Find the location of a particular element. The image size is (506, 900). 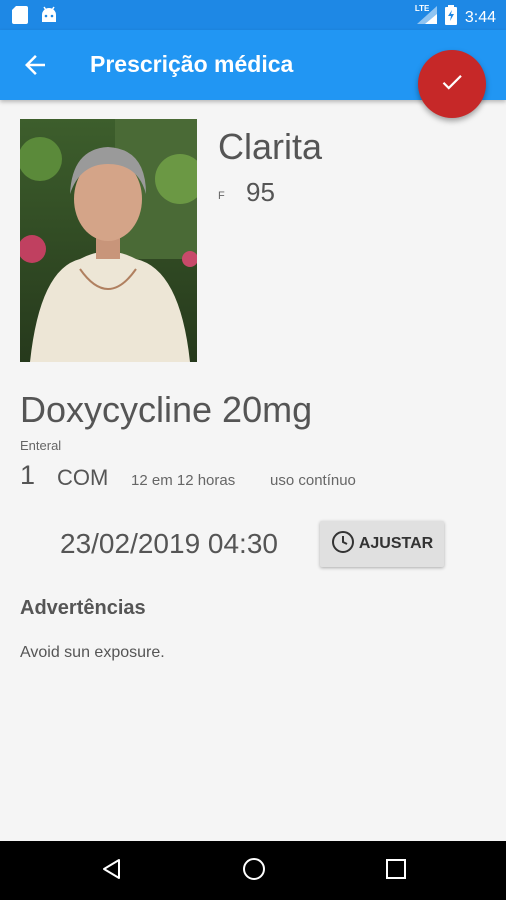

nav-recents-icon is located at coordinates (396, 871).